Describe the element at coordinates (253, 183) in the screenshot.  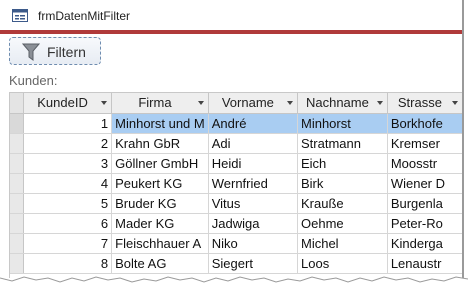
I see `cell-vorname: Wernfried` at that location.